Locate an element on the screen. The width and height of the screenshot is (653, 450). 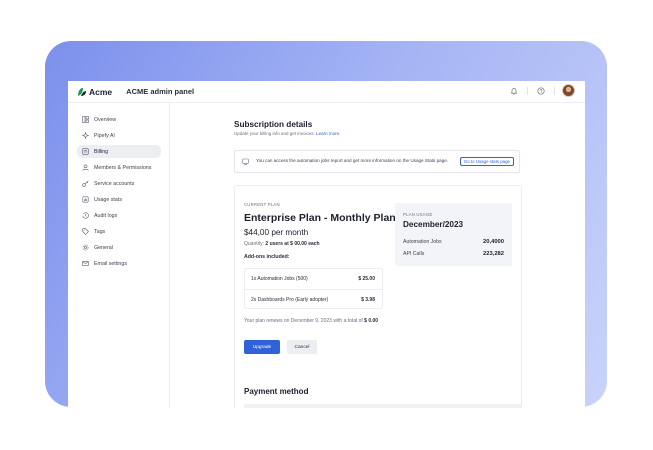
brand: Acme is located at coordinates (94, 92).